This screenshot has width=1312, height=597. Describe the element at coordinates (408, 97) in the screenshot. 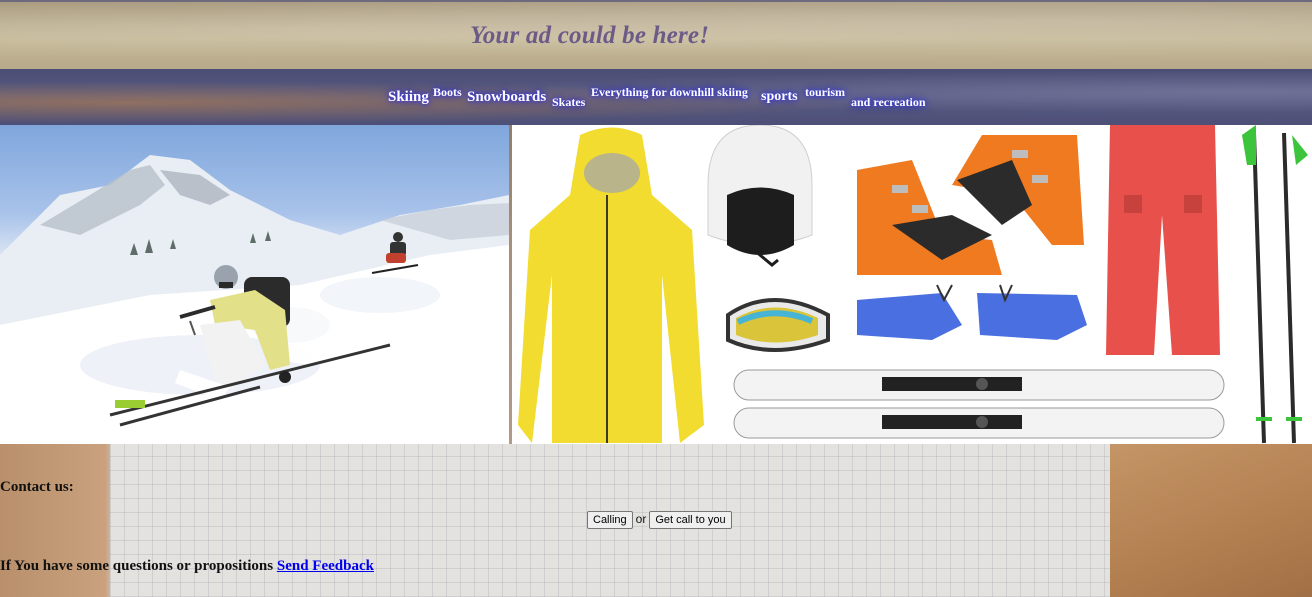

I see `nav-item-skiing: Skiing` at that location.